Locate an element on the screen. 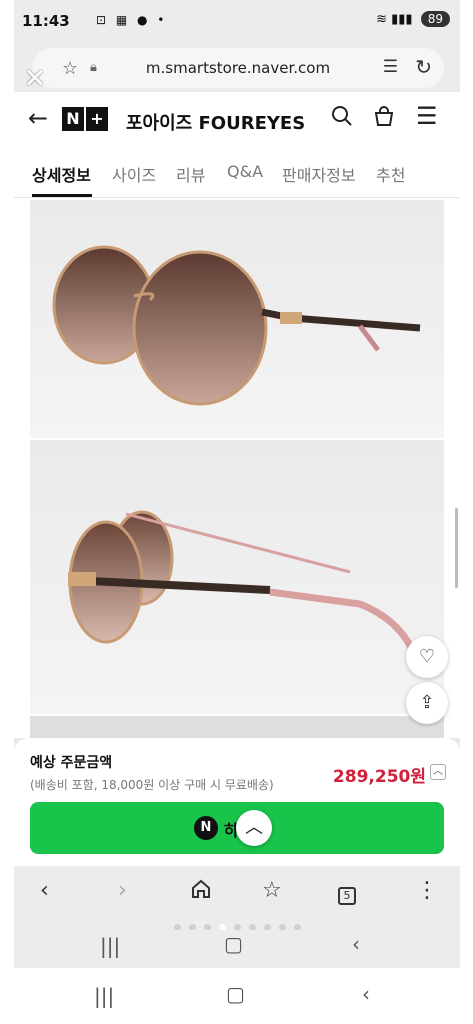 The image size is (473, 1024). buy-button: N 하기 ︿ is located at coordinates (237, 828).